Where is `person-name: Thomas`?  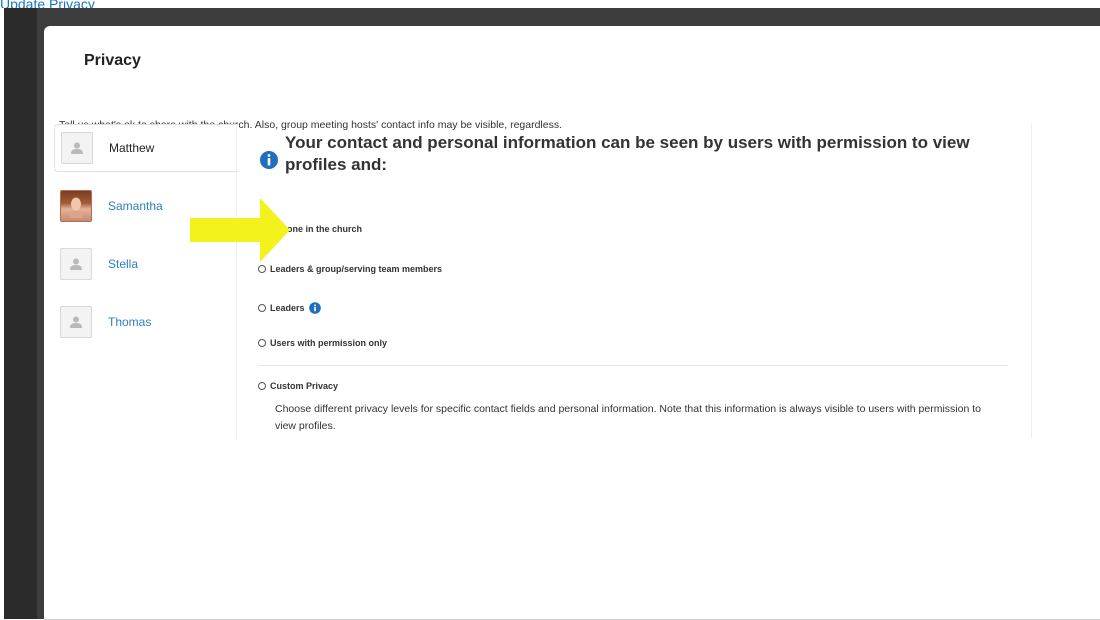
person-name: Thomas is located at coordinates (130, 322).